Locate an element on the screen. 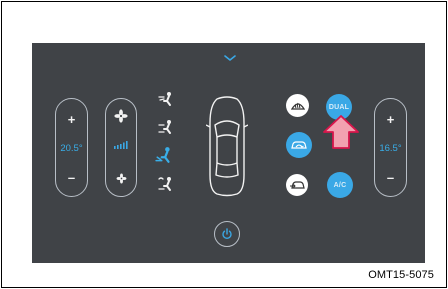 The height and width of the screenshot is (289, 448). callout-arrow-icon is located at coordinates (341, 132).